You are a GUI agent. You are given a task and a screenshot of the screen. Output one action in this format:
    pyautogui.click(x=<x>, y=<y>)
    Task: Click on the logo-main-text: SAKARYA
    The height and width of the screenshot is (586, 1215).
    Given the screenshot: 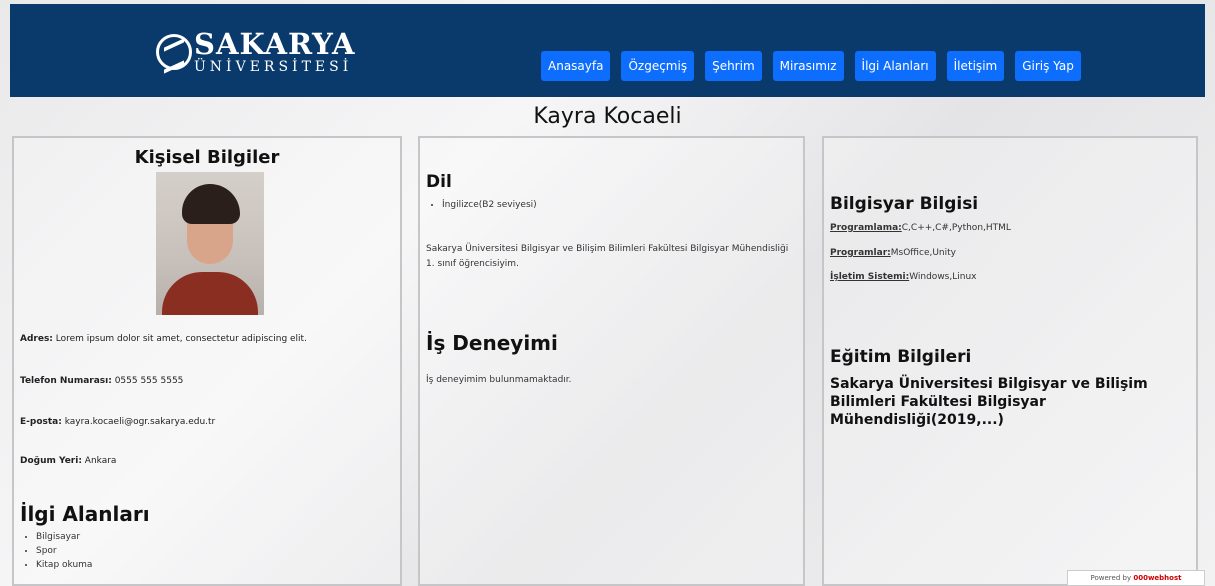 What is the action you would take?
    pyautogui.click(x=275, y=44)
    